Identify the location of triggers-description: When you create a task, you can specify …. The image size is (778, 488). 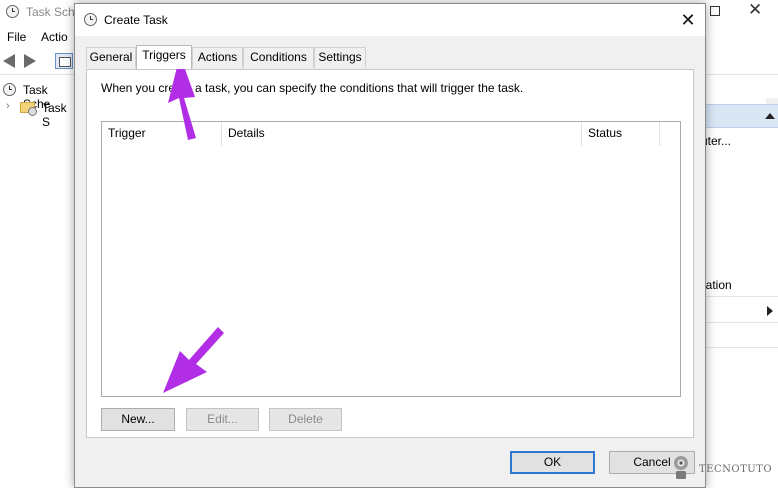
(312, 88).